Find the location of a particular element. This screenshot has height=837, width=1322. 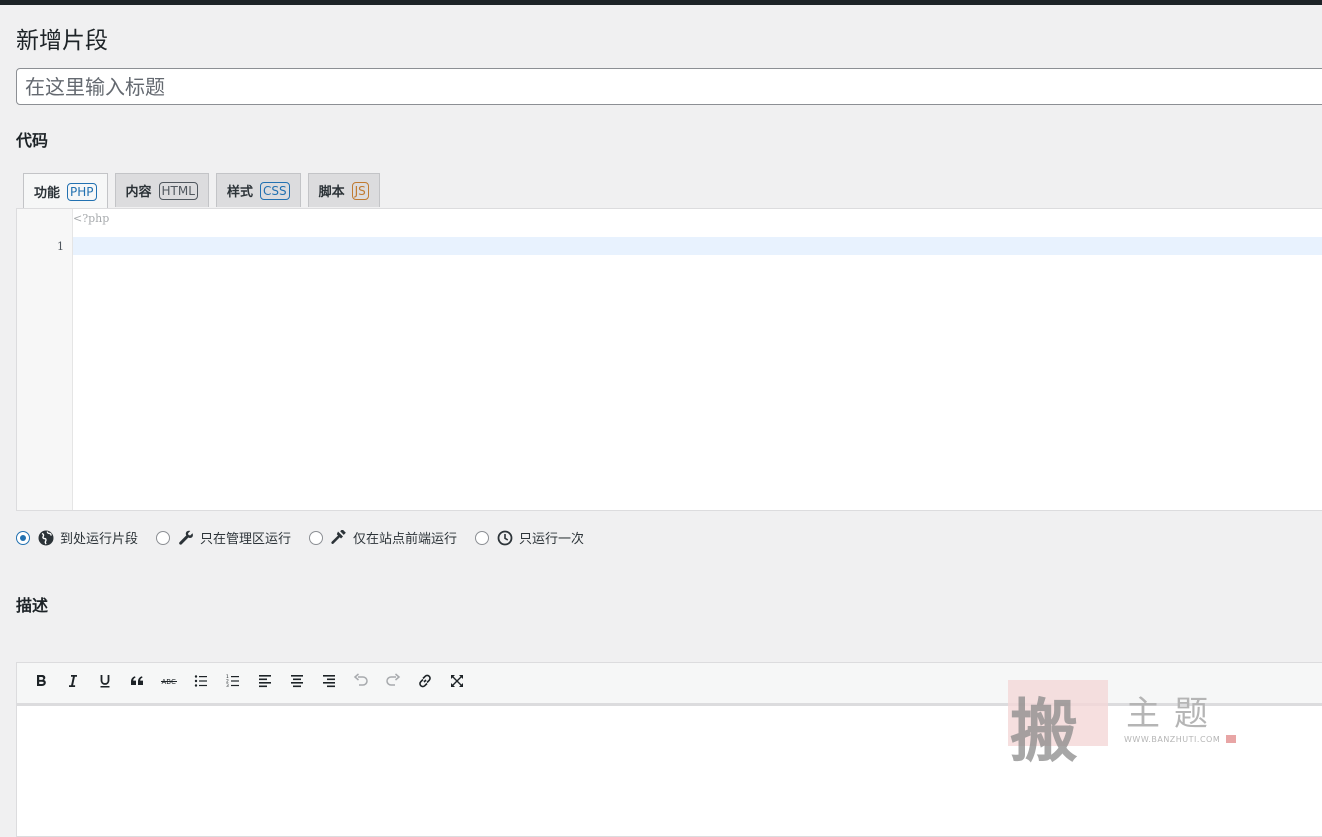

tab-content-html: 内容 HTML is located at coordinates (161, 190).